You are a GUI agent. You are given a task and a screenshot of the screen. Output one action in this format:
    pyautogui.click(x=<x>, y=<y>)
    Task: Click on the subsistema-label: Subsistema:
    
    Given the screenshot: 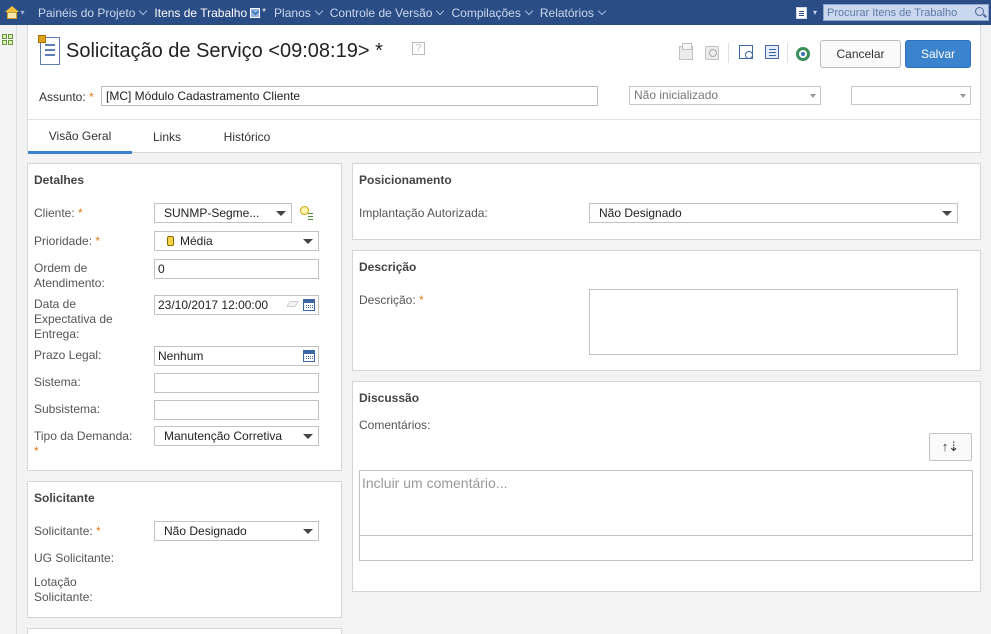 What is the action you would take?
    pyautogui.click(x=67, y=409)
    